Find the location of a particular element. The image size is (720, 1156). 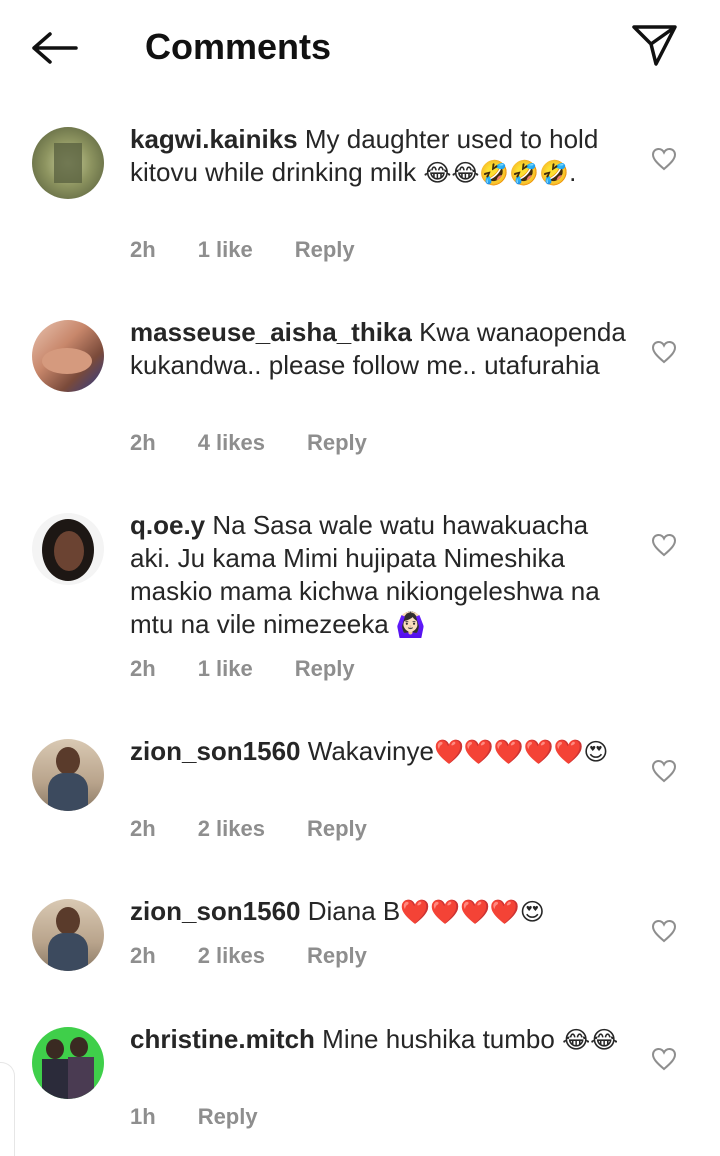

emoji: 😂😂🤣🤣🤣 is located at coordinates (496, 173).